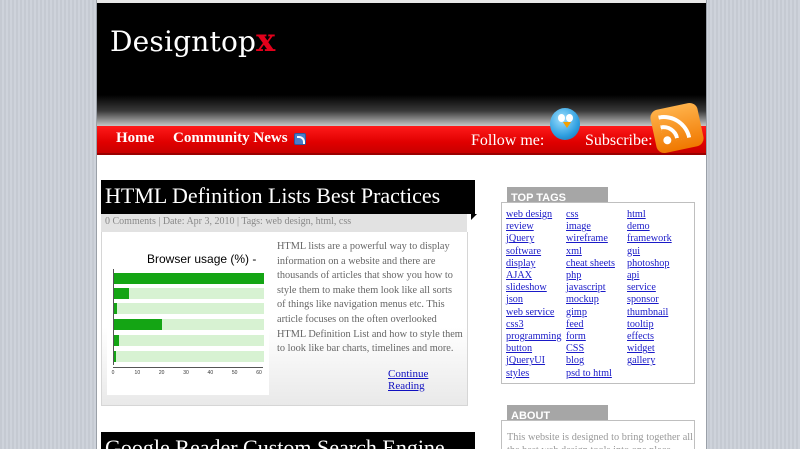  I want to click on tag-link: tooltip, so click(640, 324).